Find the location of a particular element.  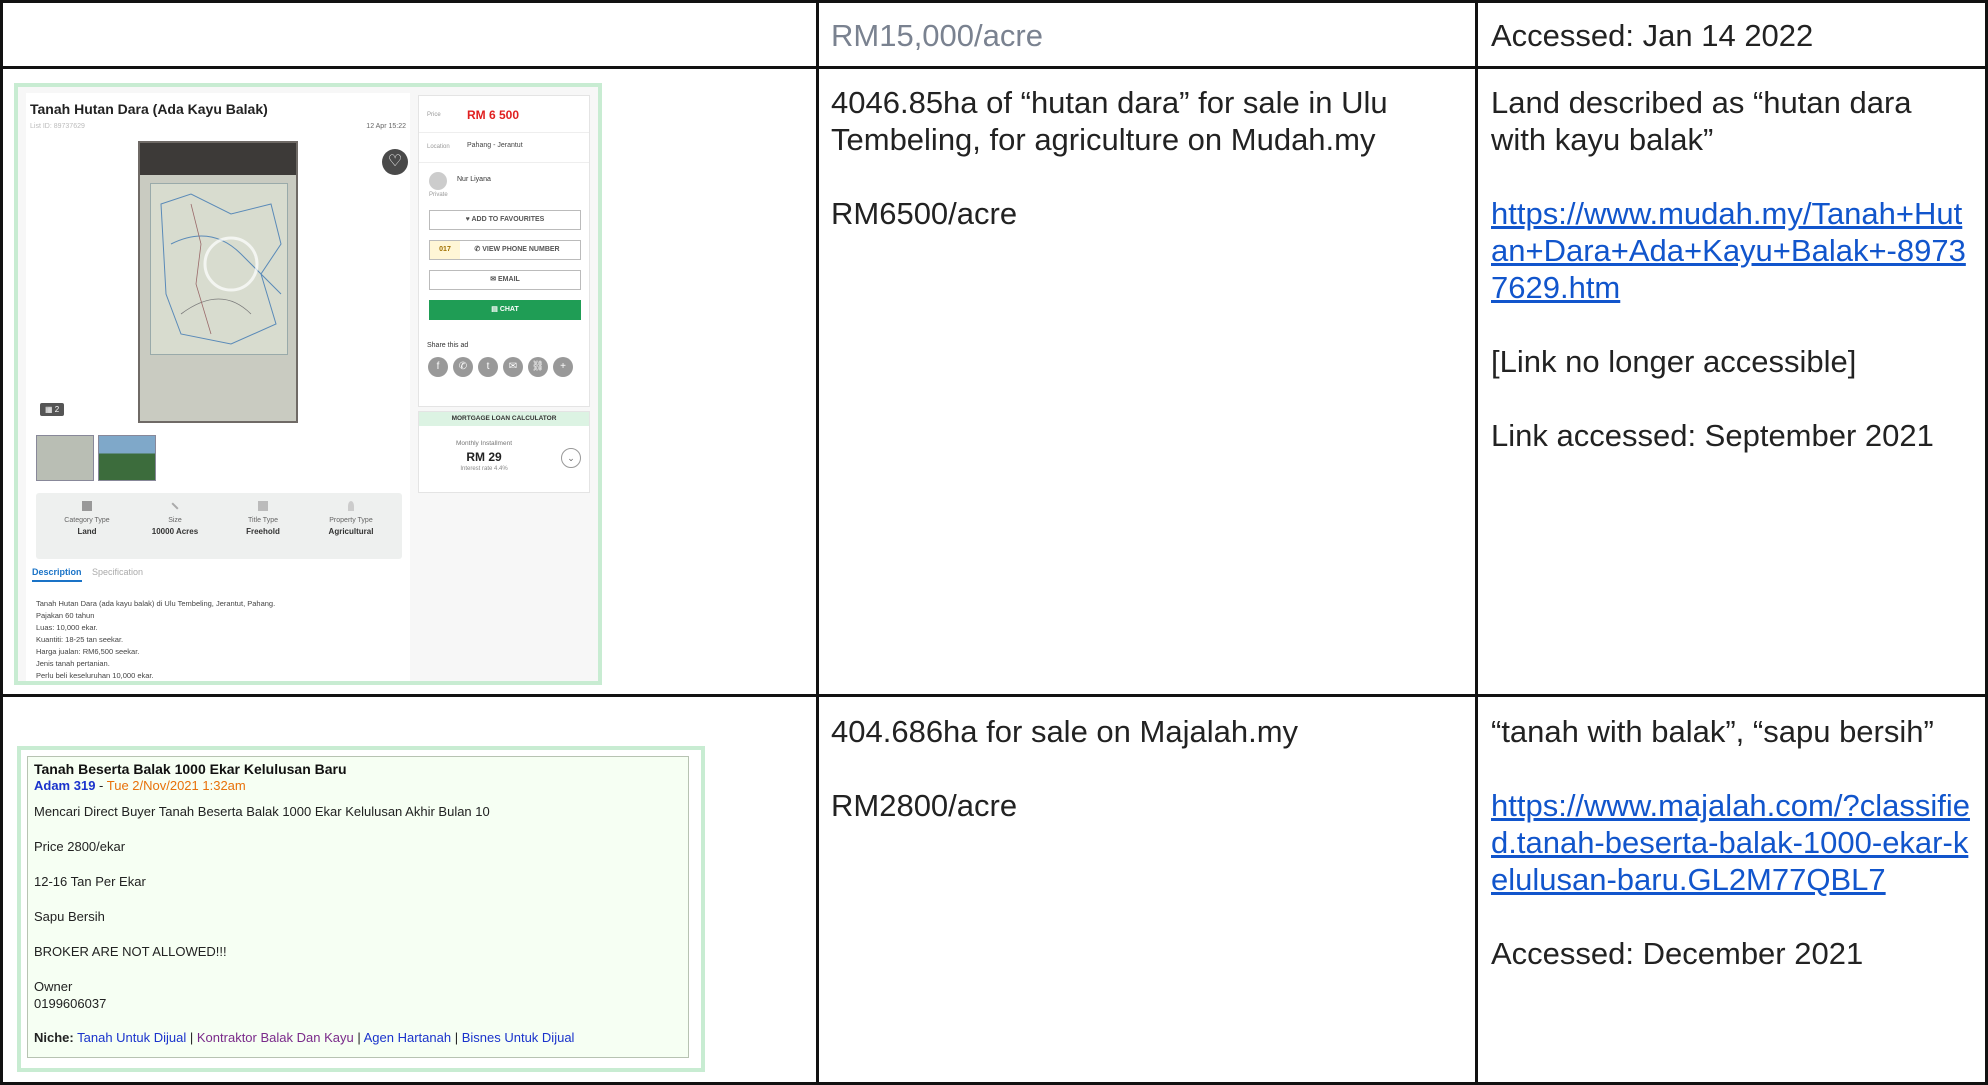

avatar is located at coordinates (438, 181).